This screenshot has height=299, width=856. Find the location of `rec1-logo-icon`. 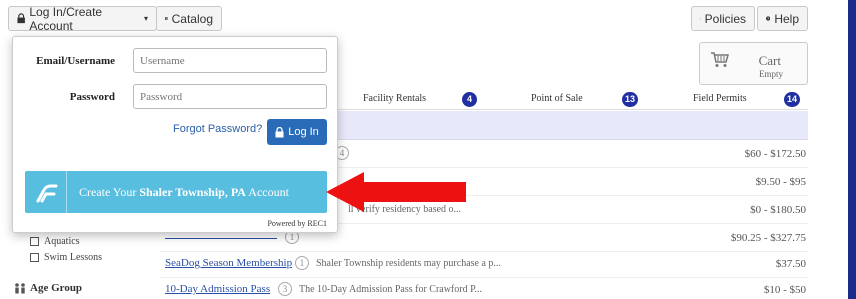

rec1-logo-icon is located at coordinates (46, 193).